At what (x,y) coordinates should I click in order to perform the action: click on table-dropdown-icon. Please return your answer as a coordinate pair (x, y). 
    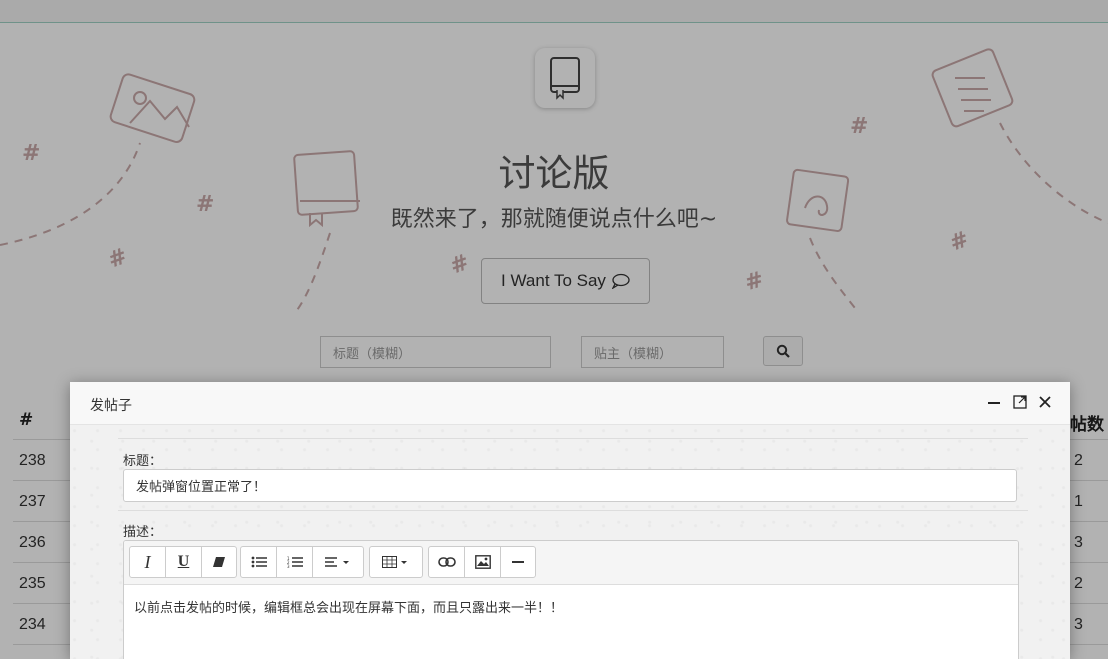
    Looking at the image, I should click on (396, 562).